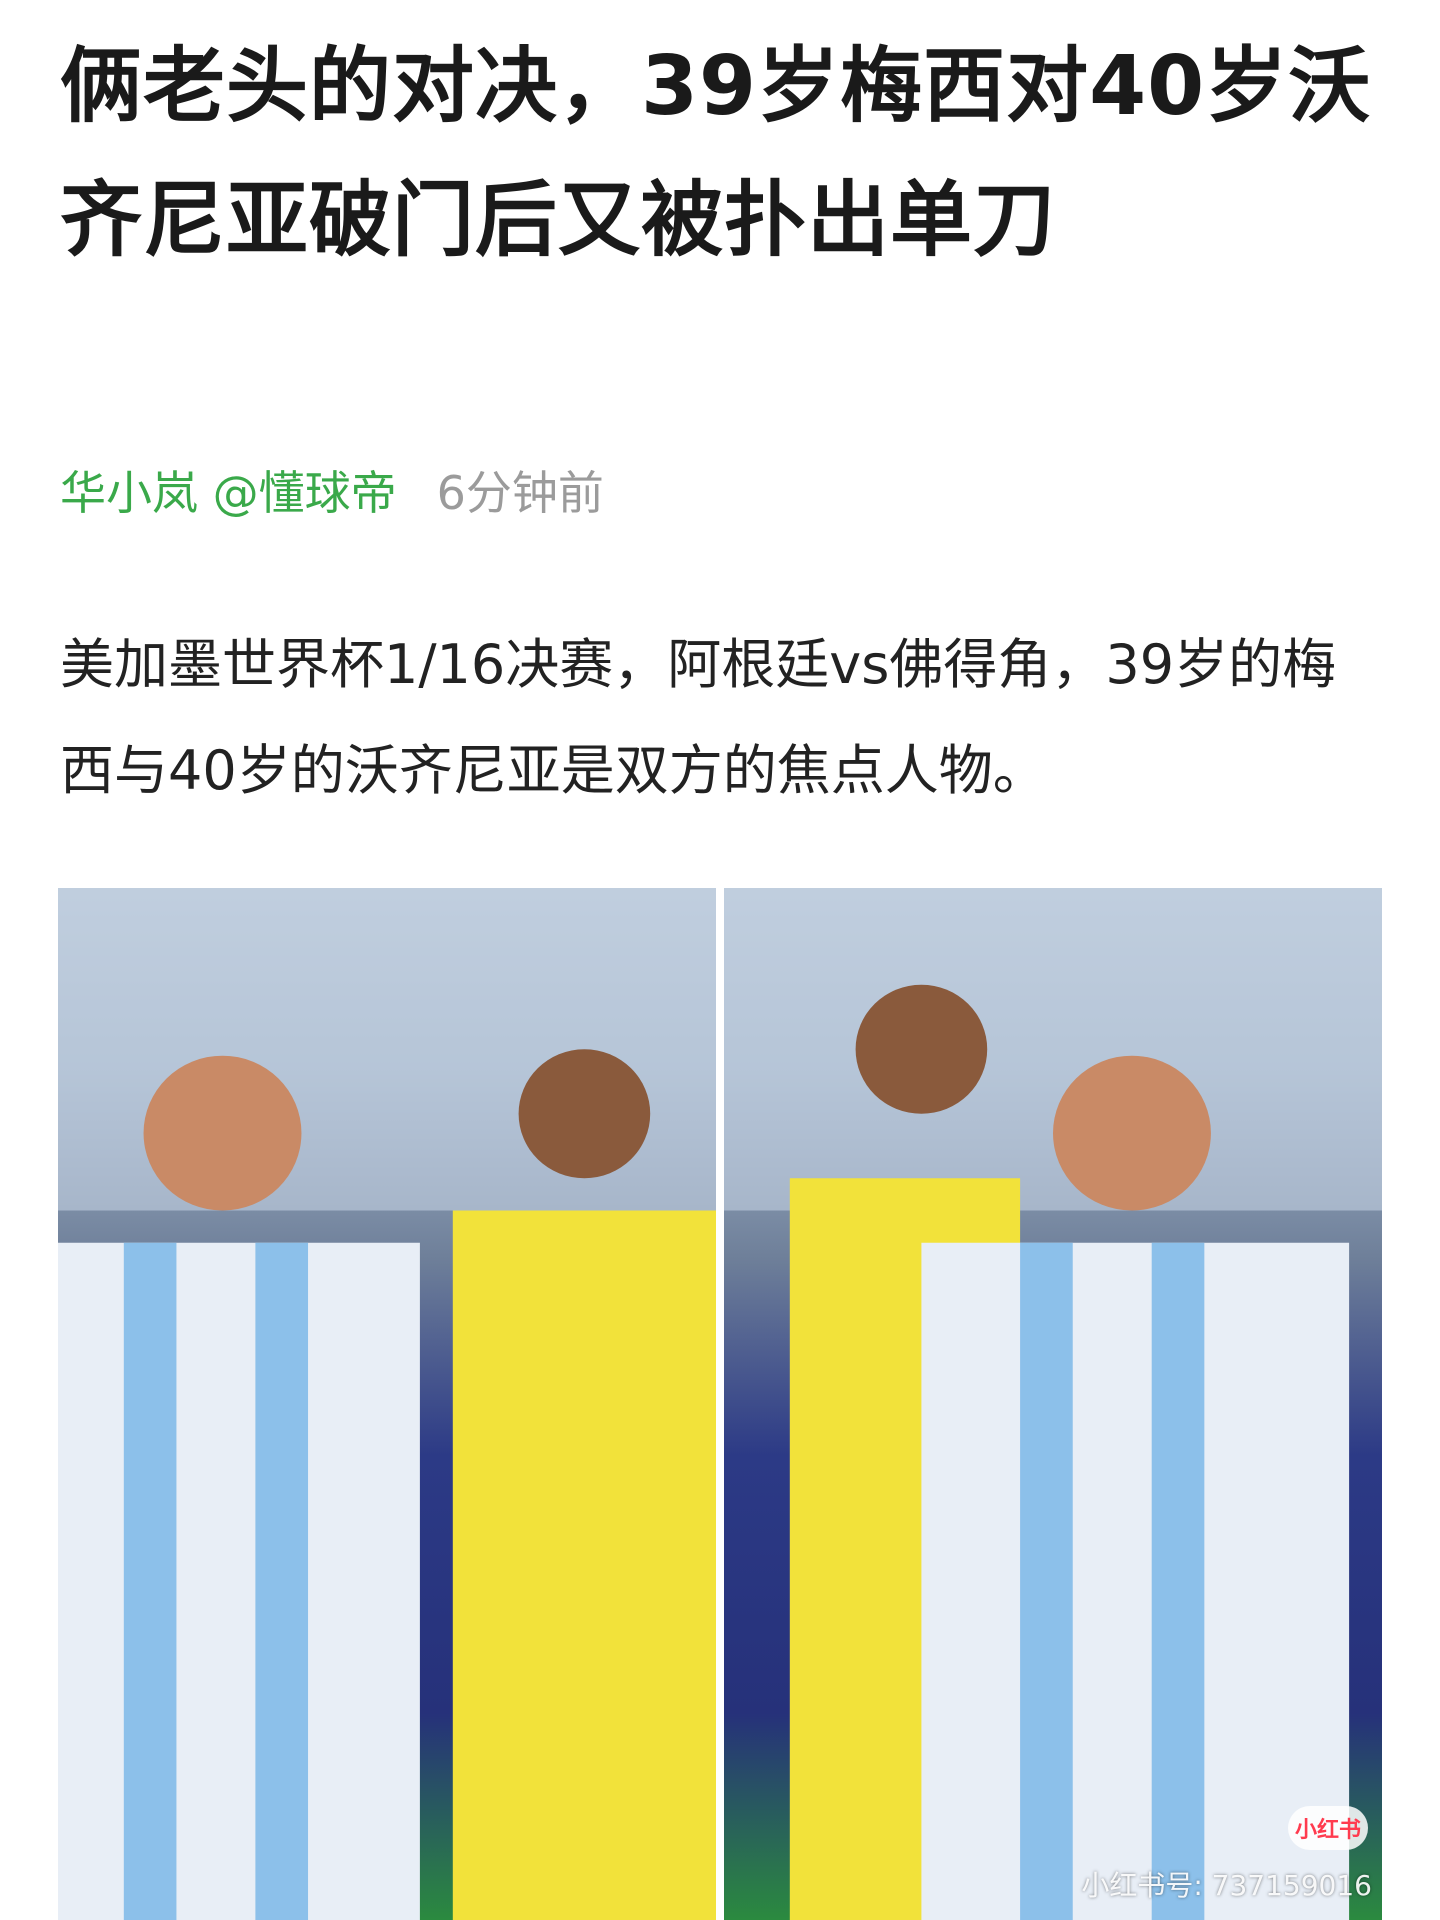  I want to click on author-link: 华小岚 @懂球帝, so click(228, 490).